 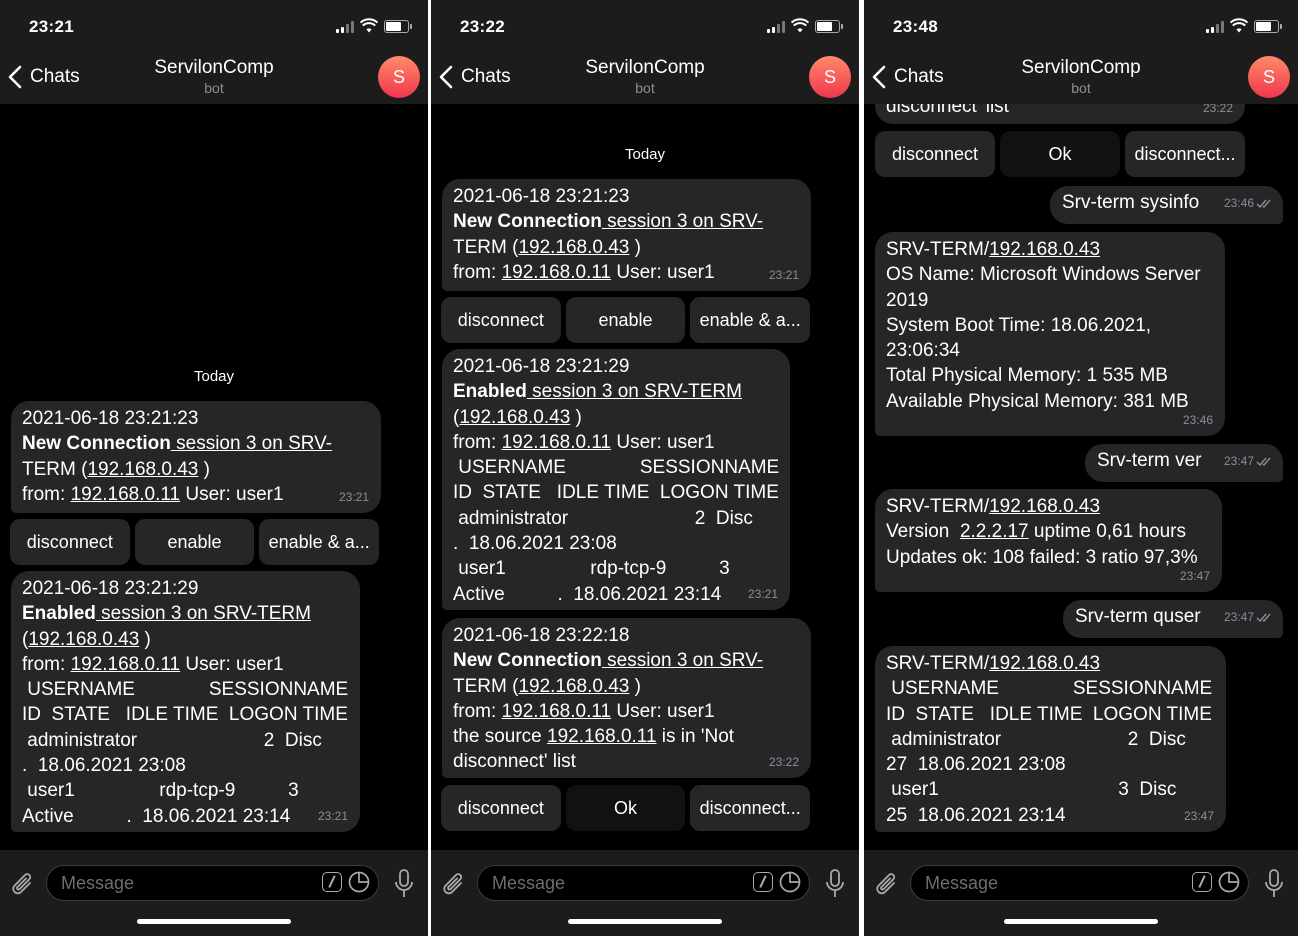 What do you see at coordinates (490, 392) in the screenshot?
I see `event-label: Enabled` at bounding box center [490, 392].